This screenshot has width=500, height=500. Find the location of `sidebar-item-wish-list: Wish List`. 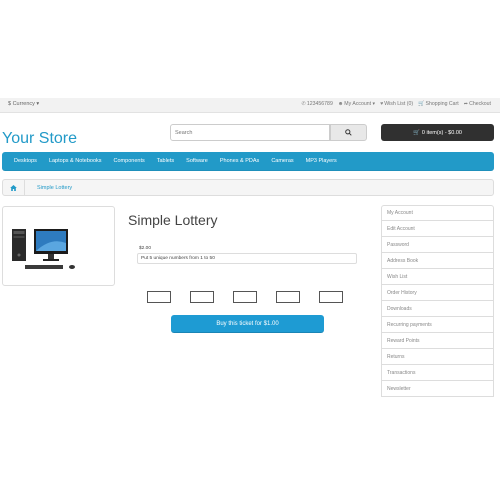

sidebar-item-wish-list: Wish List is located at coordinates (437, 277).